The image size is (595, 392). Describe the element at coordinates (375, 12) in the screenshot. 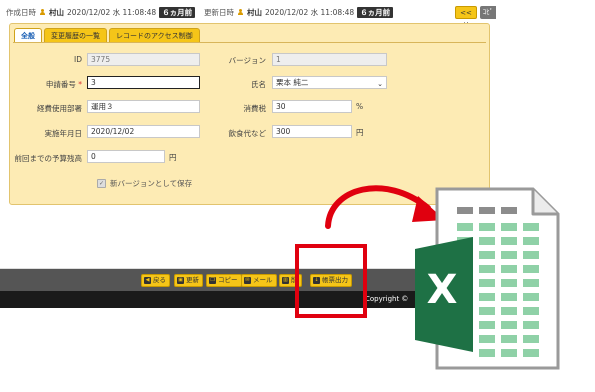

I see `updated-ago-badge: ６ヵ月前` at that location.